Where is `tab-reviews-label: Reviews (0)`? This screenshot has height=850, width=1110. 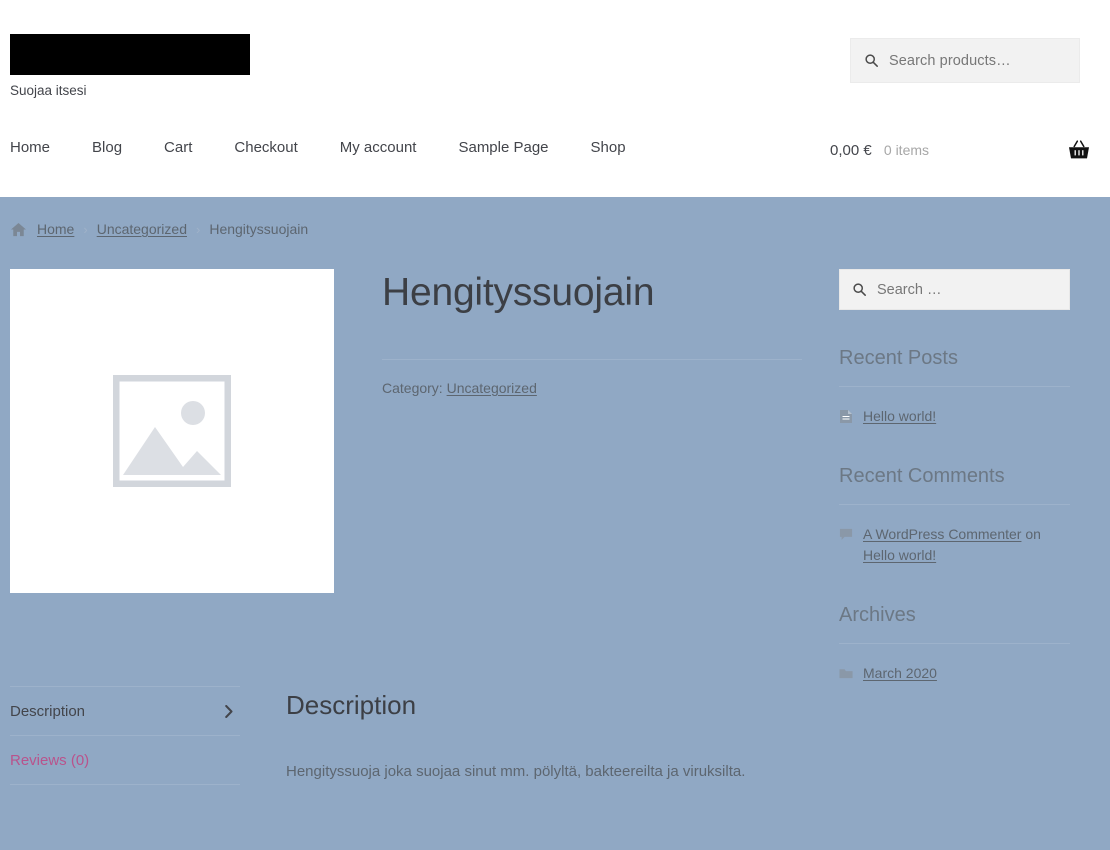
tab-reviews-label: Reviews (0) is located at coordinates (50, 760).